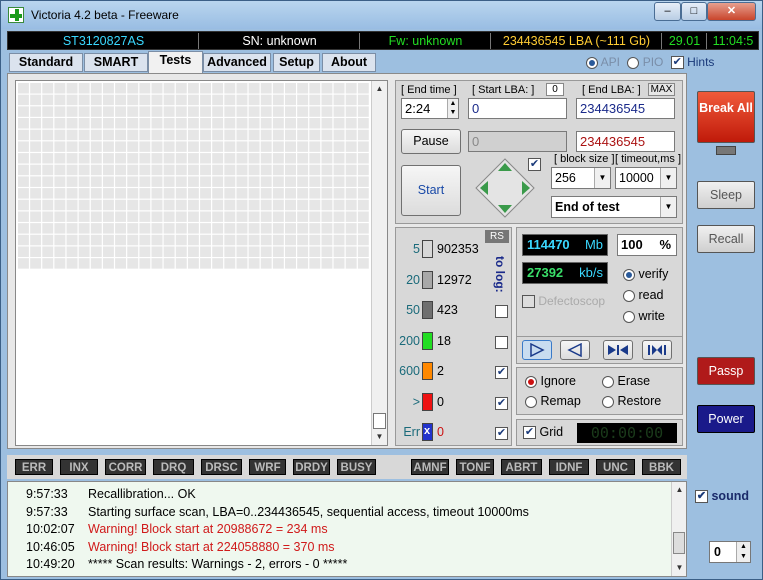 This screenshot has width=763, height=580. What do you see at coordinates (629, 274) in the screenshot?
I see `verify-radio` at bounding box center [629, 274].